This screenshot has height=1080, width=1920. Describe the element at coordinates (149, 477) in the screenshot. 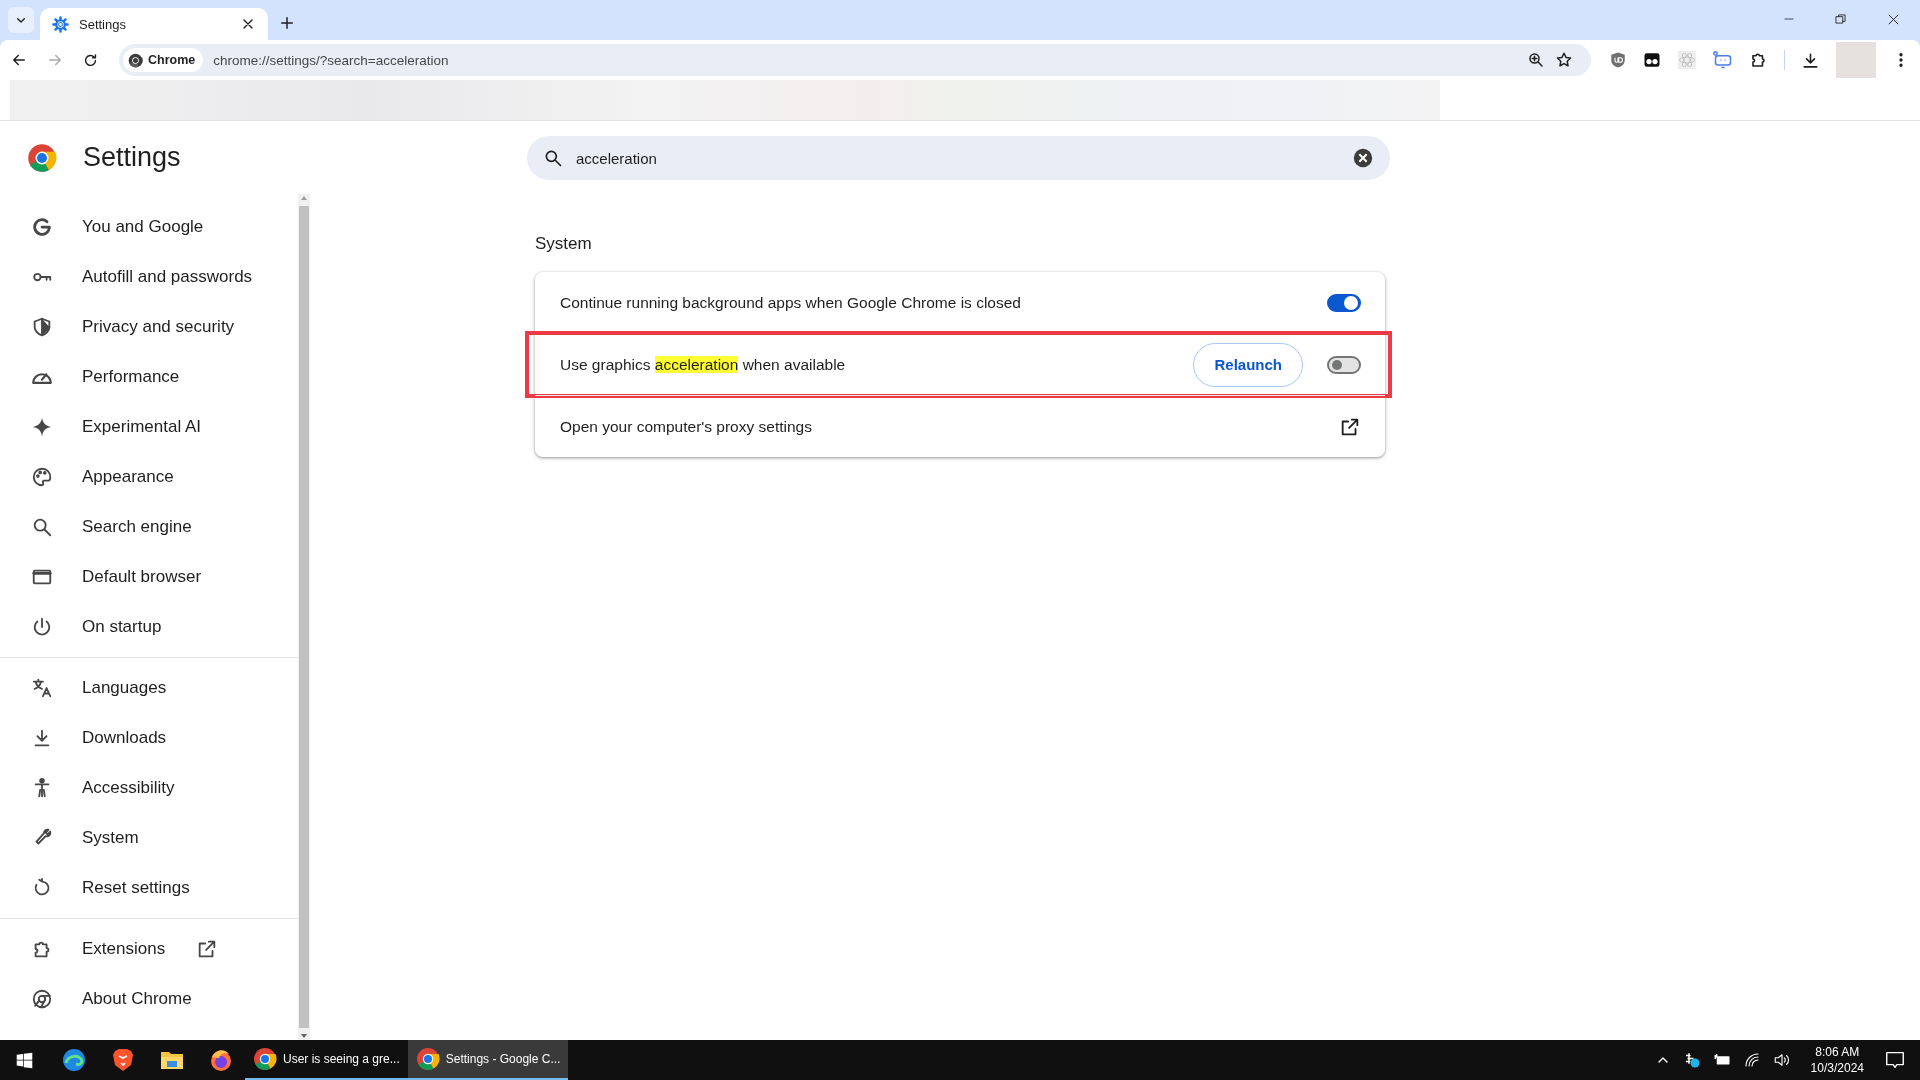

I see `nav-item: Appearance` at that location.